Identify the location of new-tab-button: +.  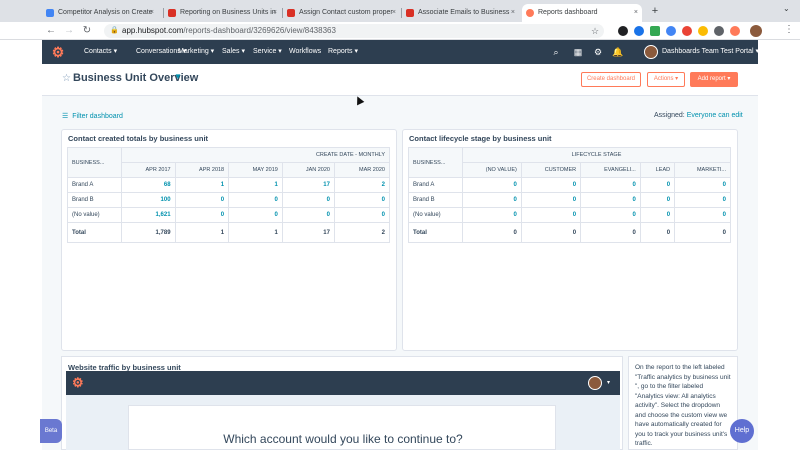
(655, 11).